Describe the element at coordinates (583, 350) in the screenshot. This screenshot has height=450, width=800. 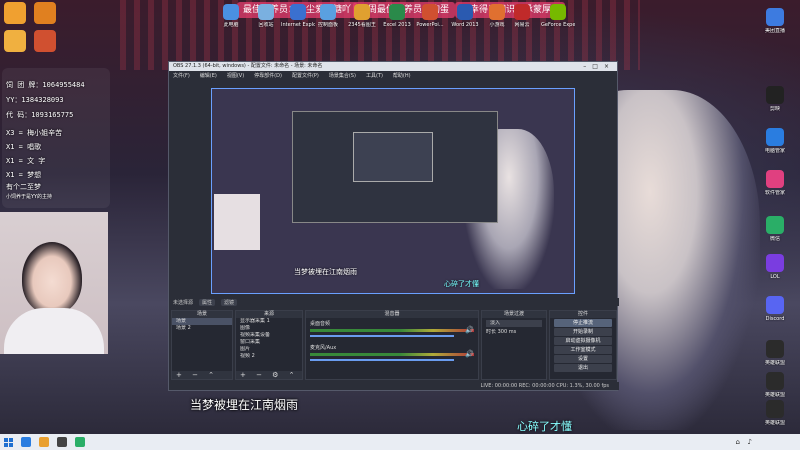
I see `studio-mode-button: 工作室模式` at that location.